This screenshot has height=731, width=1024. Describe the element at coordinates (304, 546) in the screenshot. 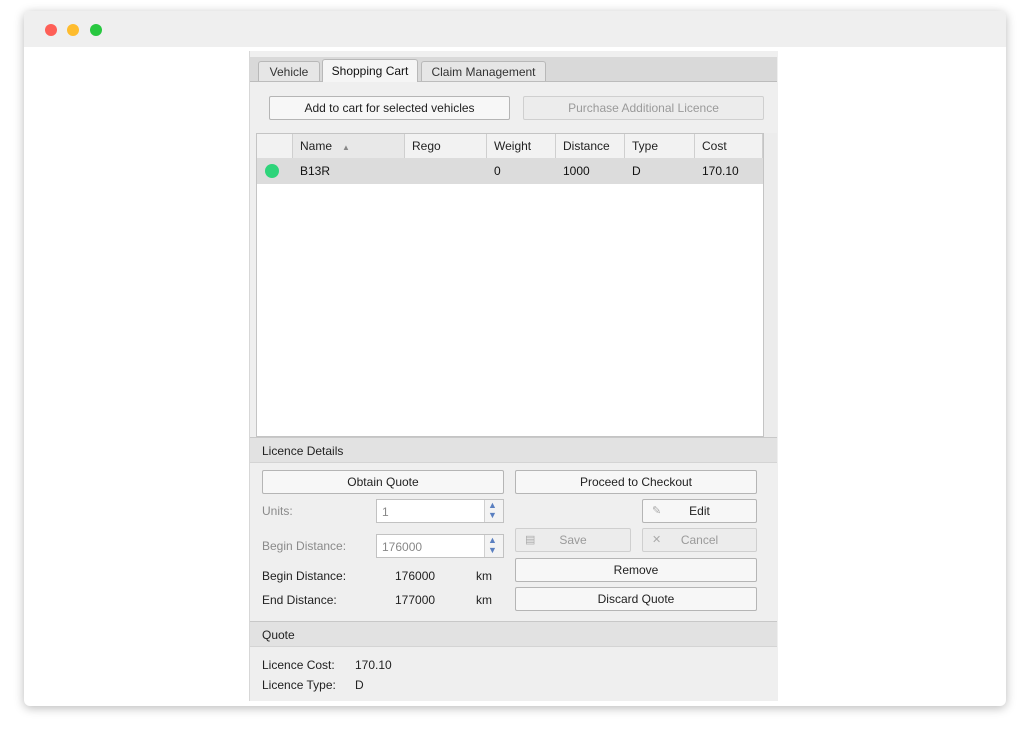

I see `begin-distance-input-label: Begin Distance:` at that location.